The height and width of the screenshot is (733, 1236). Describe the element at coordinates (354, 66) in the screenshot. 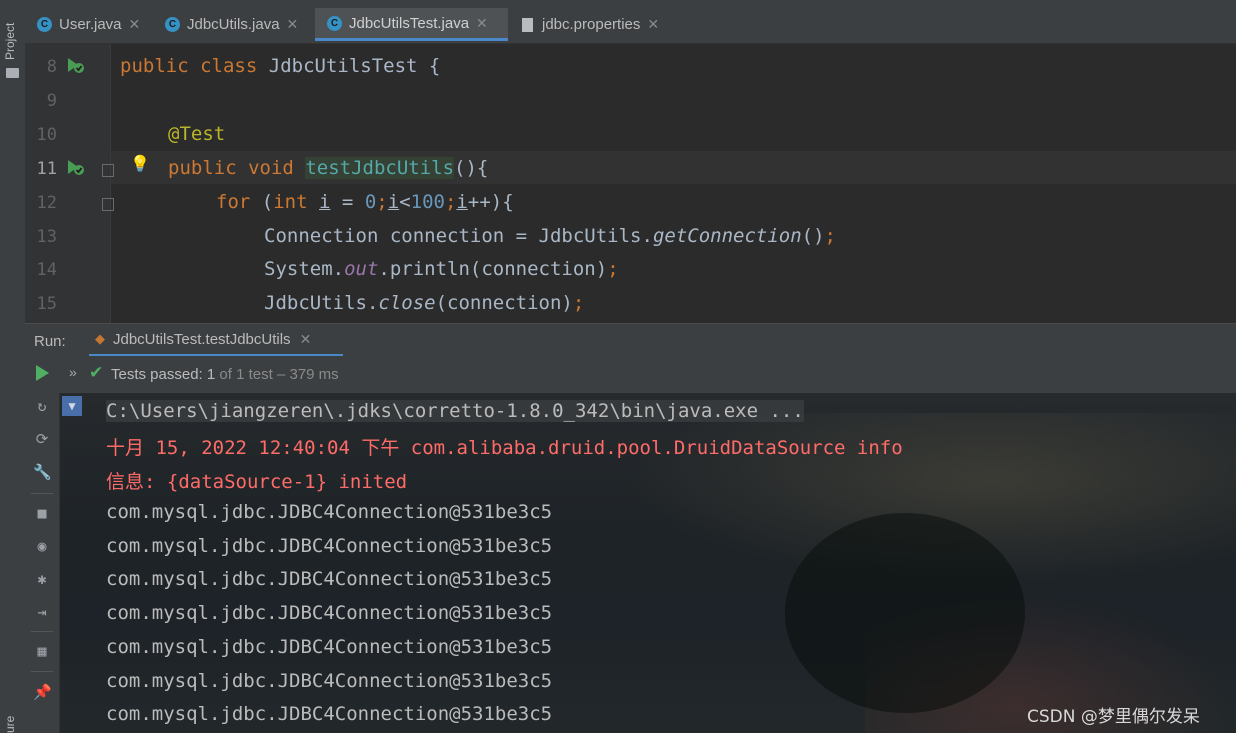

I see `code-token: JdbcUtilsTest {` at that location.